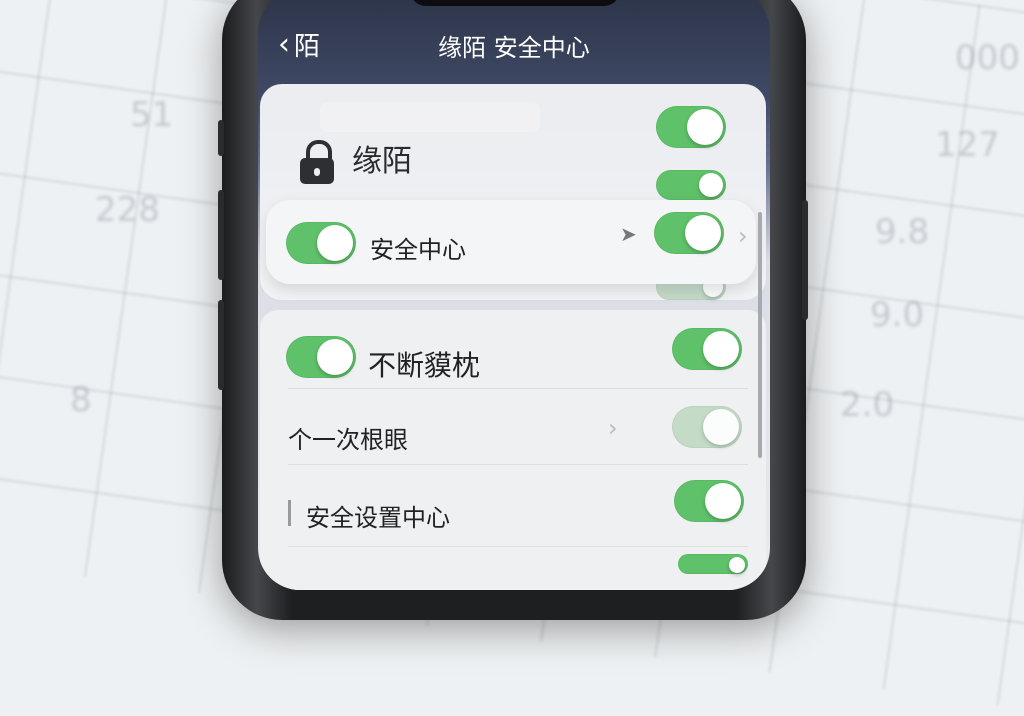 This screenshot has width=1024, height=716. Describe the element at coordinates (321, 243) in the screenshot. I see `security-center-toggle` at that location.